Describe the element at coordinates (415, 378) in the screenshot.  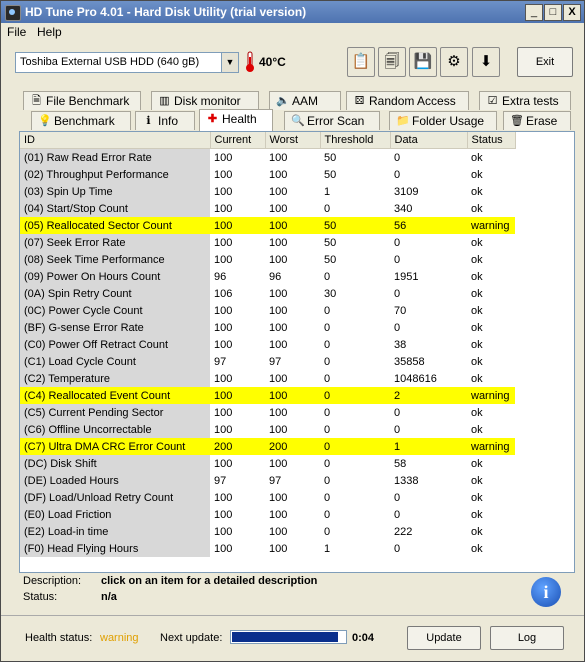
I see `cell-data: 1048616` at that location.